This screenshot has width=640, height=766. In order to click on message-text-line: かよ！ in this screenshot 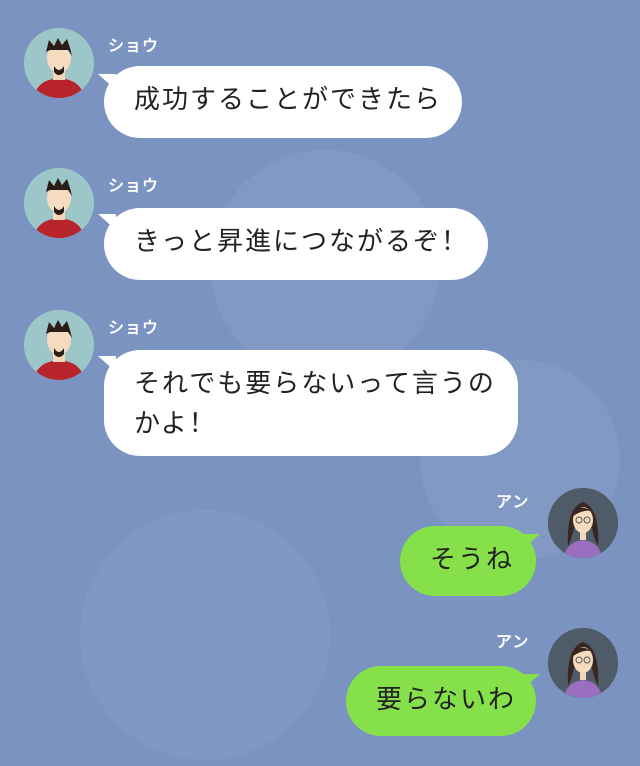, I will do `click(175, 424)`.